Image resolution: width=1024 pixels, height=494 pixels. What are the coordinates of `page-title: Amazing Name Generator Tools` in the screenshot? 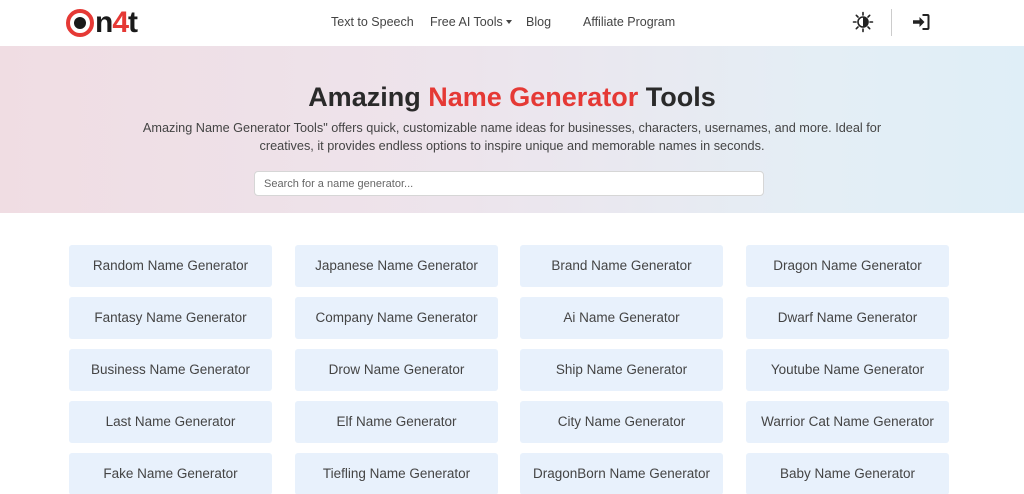 It's located at (512, 97).